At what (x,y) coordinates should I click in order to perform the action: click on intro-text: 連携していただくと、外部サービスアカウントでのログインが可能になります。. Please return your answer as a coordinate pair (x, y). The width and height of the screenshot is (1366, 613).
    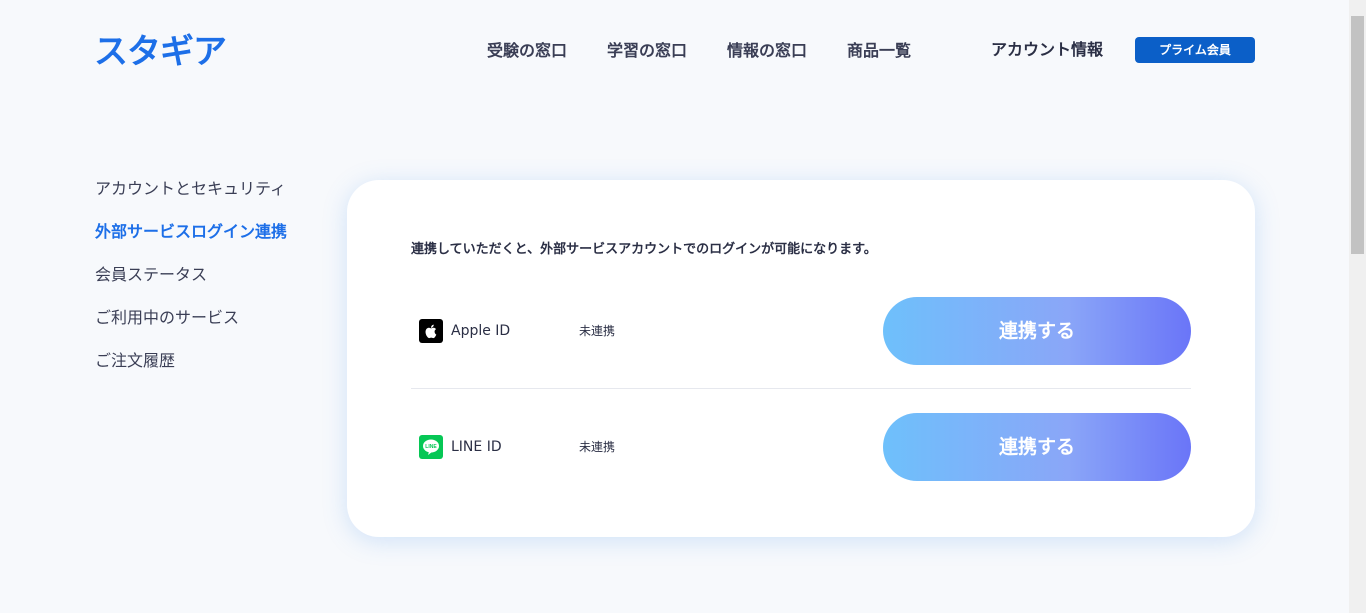
    Looking at the image, I should click on (644, 249).